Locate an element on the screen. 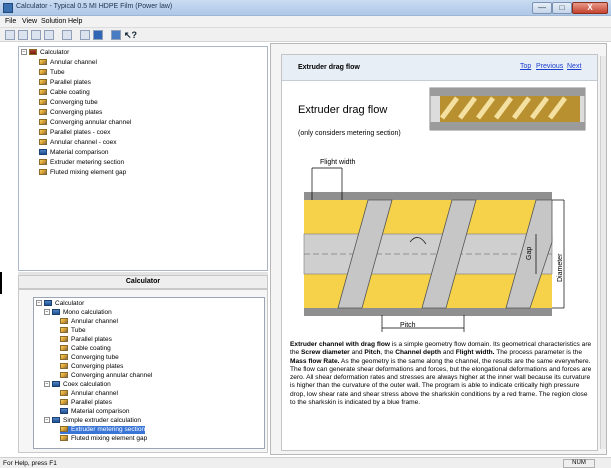 Image resolution: width=611 pixels, height=468 pixels. menu-help: Help is located at coordinates (75, 21).